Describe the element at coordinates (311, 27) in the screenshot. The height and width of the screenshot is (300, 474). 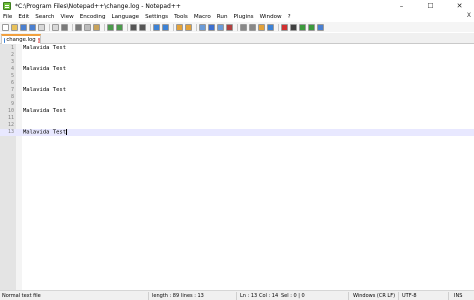
I see `play-multiple-icon` at that location.